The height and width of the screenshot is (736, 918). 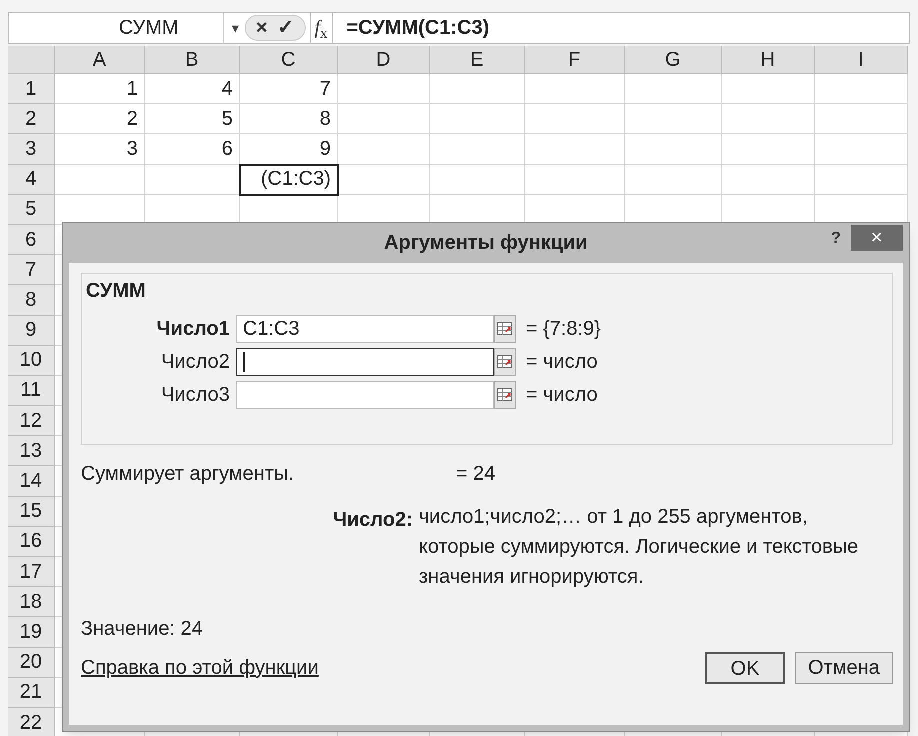 What do you see at coordinates (31, 663) in the screenshot?
I see `row-header: 20` at bounding box center [31, 663].